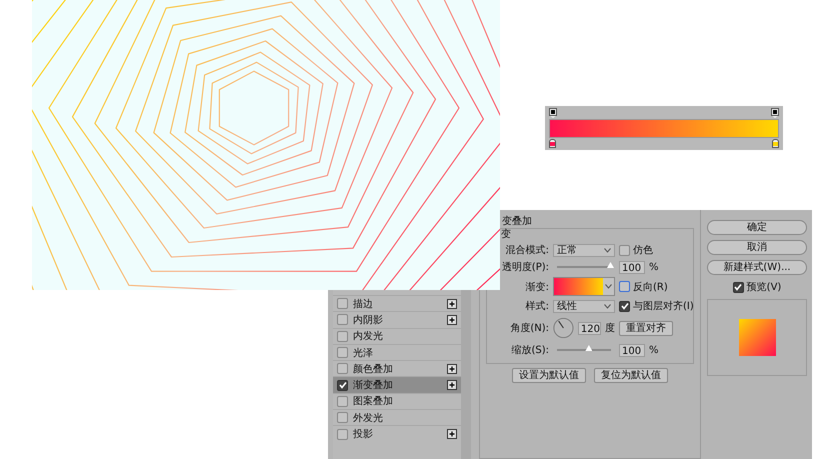  Describe the element at coordinates (517, 222) in the screenshot. I see `section-heading: 变叠加` at that location.